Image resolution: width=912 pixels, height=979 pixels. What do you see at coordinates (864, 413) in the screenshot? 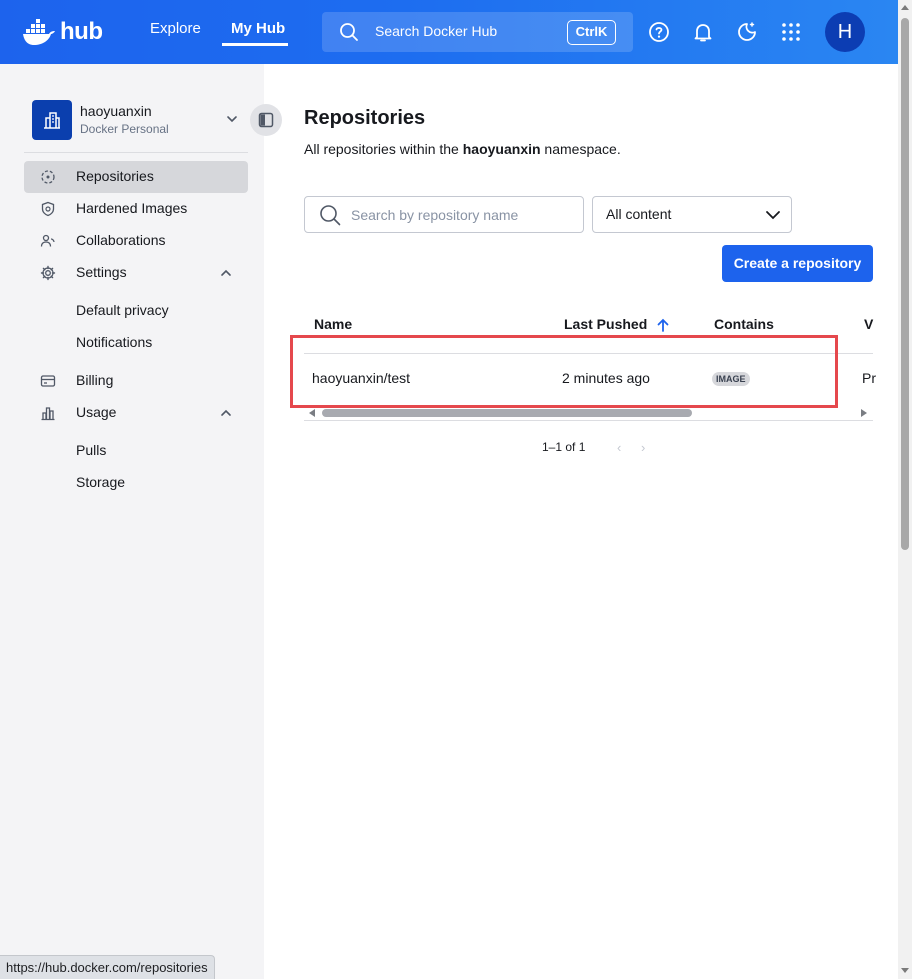
I see `scroll-right-arrow-icon` at bounding box center [864, 413].